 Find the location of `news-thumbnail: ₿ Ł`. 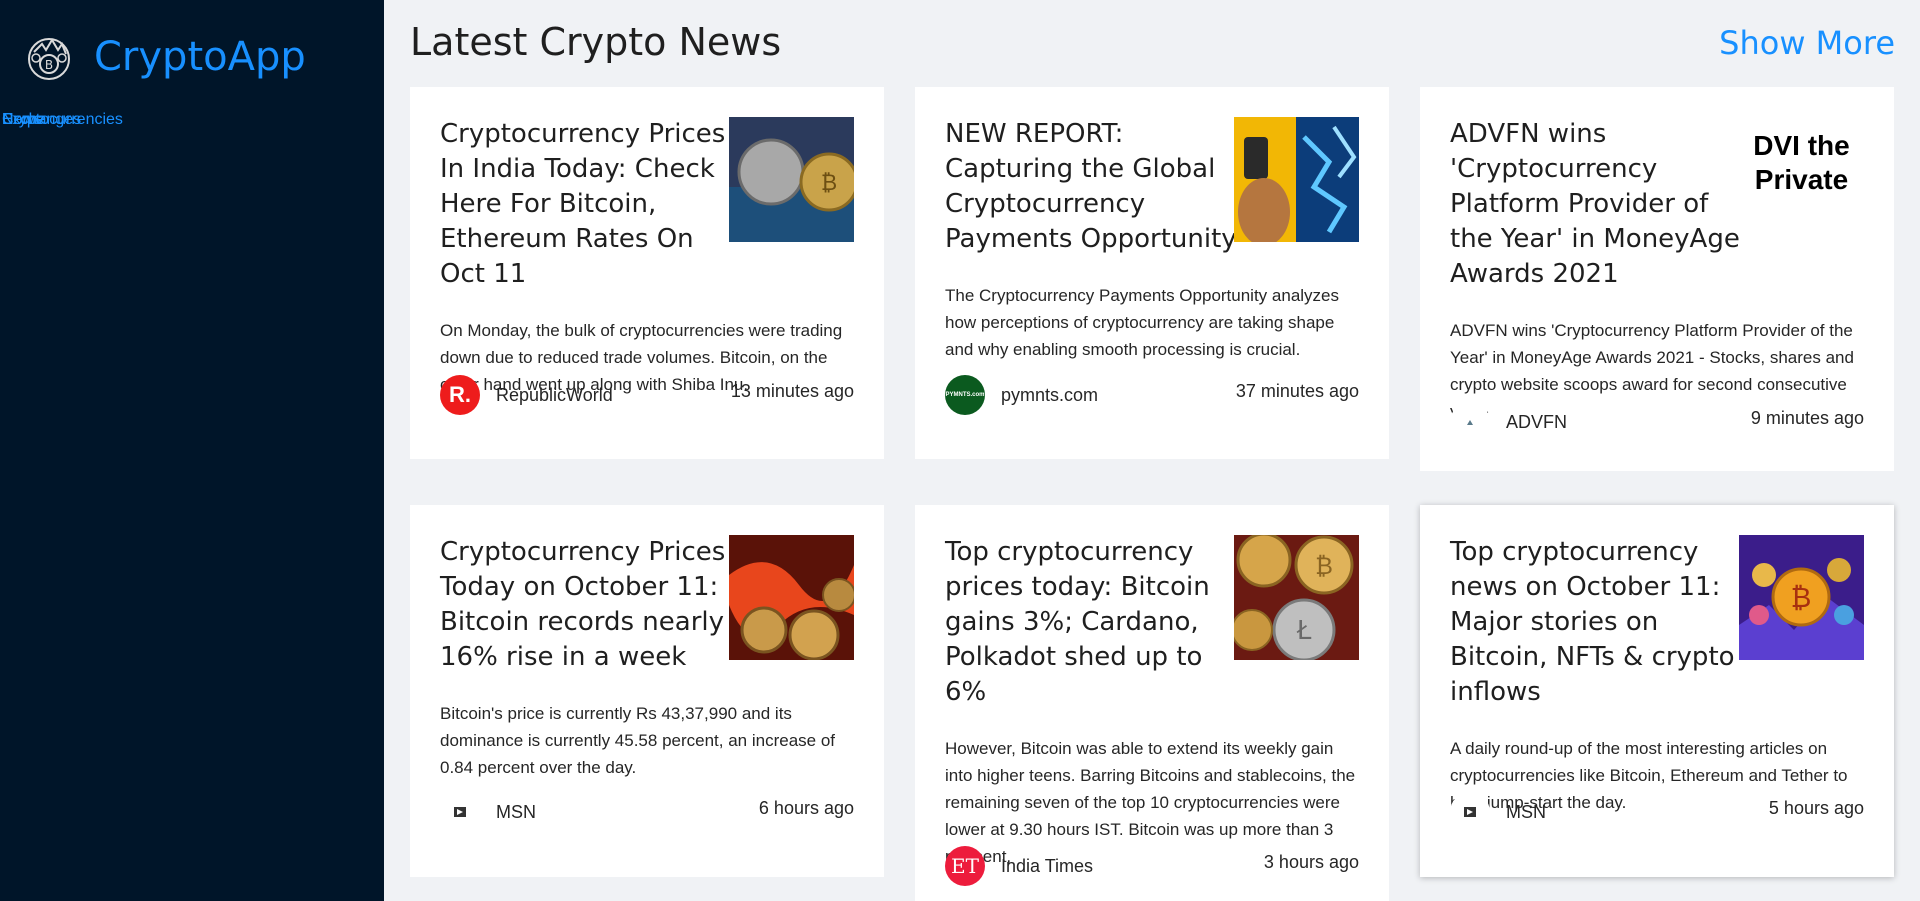

news-thumbnail: ₿ Ł is located at coordinates (1296, 597).